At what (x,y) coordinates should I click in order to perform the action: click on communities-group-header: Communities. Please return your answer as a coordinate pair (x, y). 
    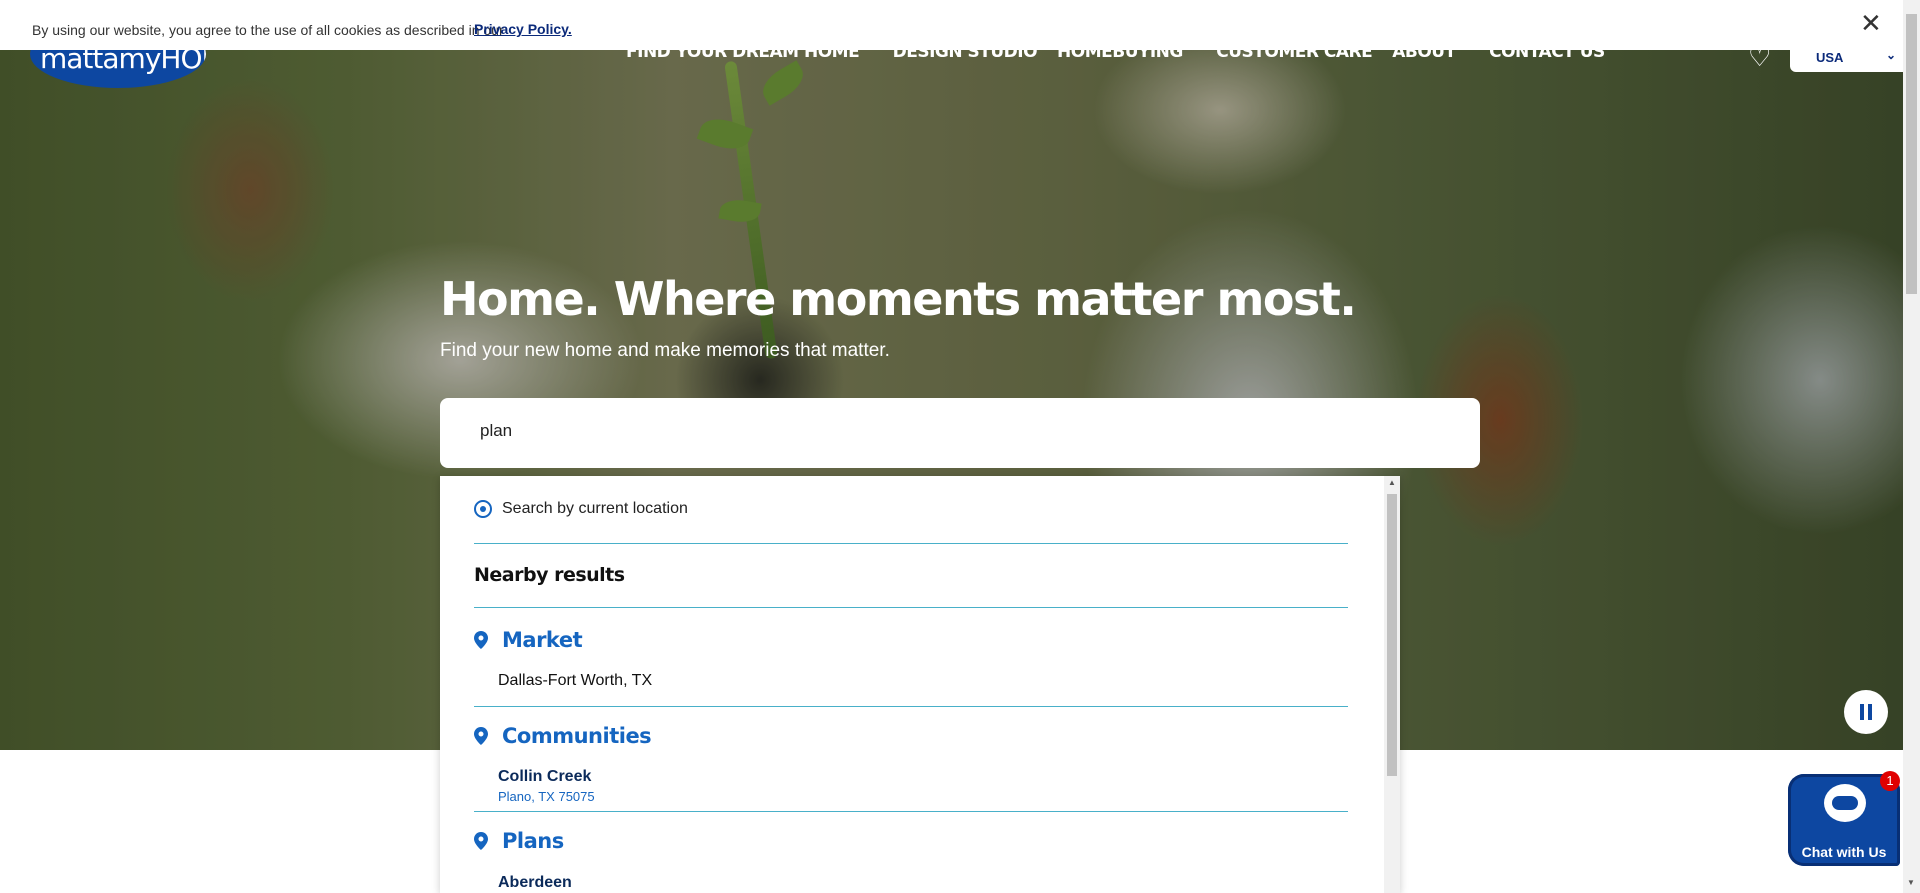
    Looking at the image, I should click on (563, 736).